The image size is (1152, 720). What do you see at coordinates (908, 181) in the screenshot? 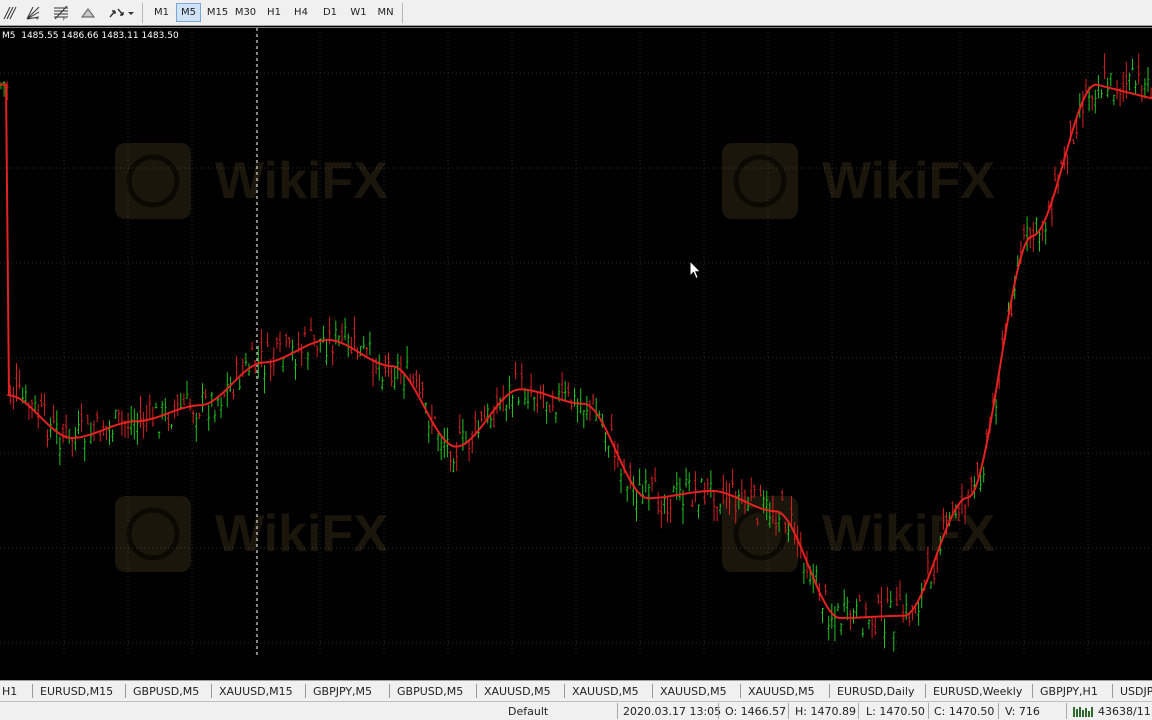
I see `watermark-text: WikiFX` at bounding box center [908, 181].